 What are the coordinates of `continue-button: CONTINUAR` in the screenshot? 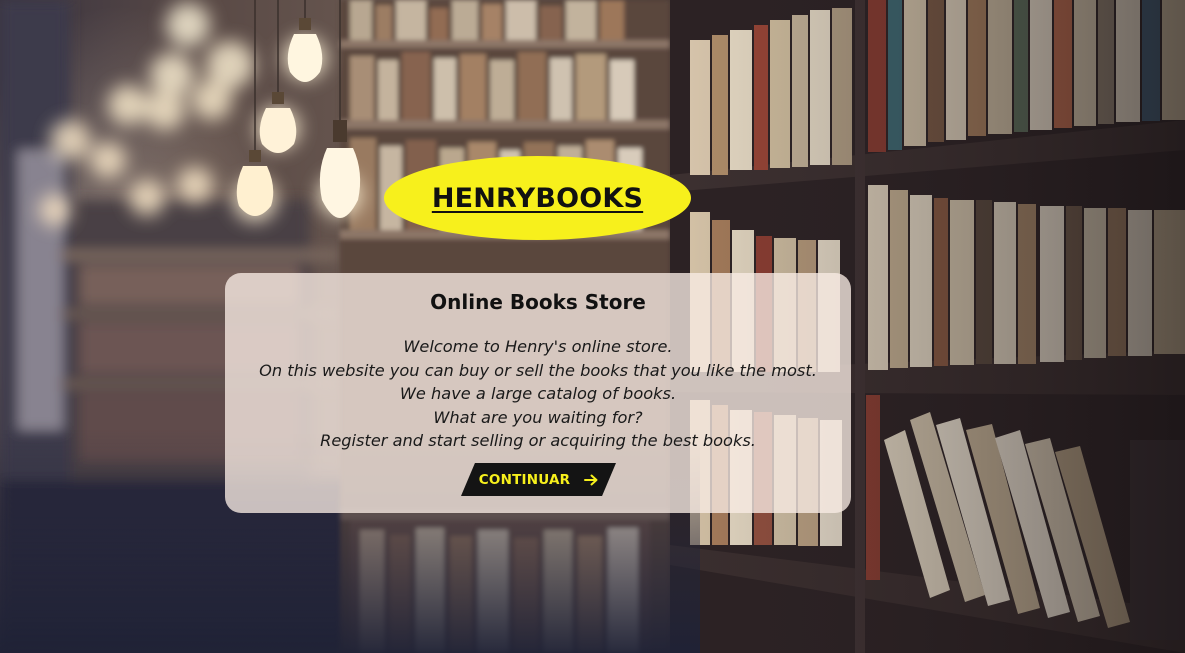 It's located at (538, 479).